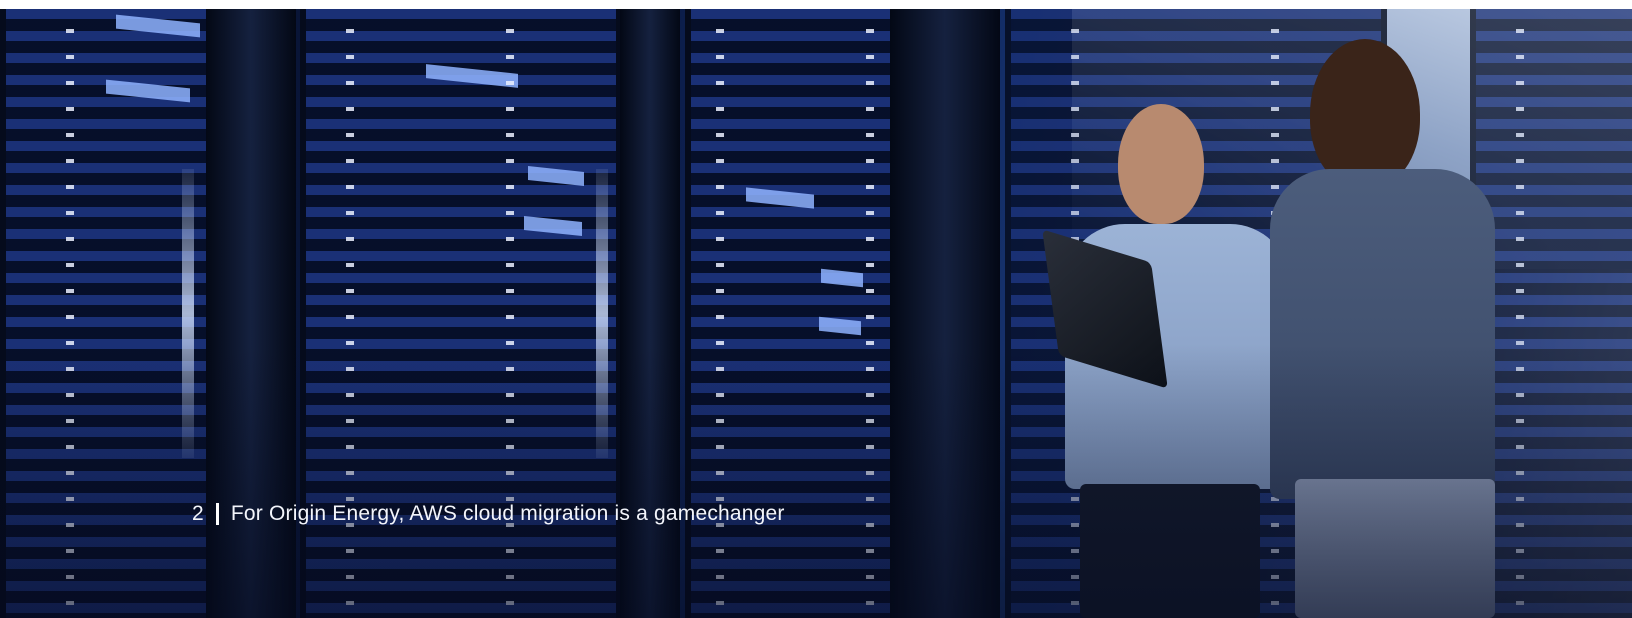 This screenshot has width=1632, height=618. I want to click on caption-divider, so click(217, 514).